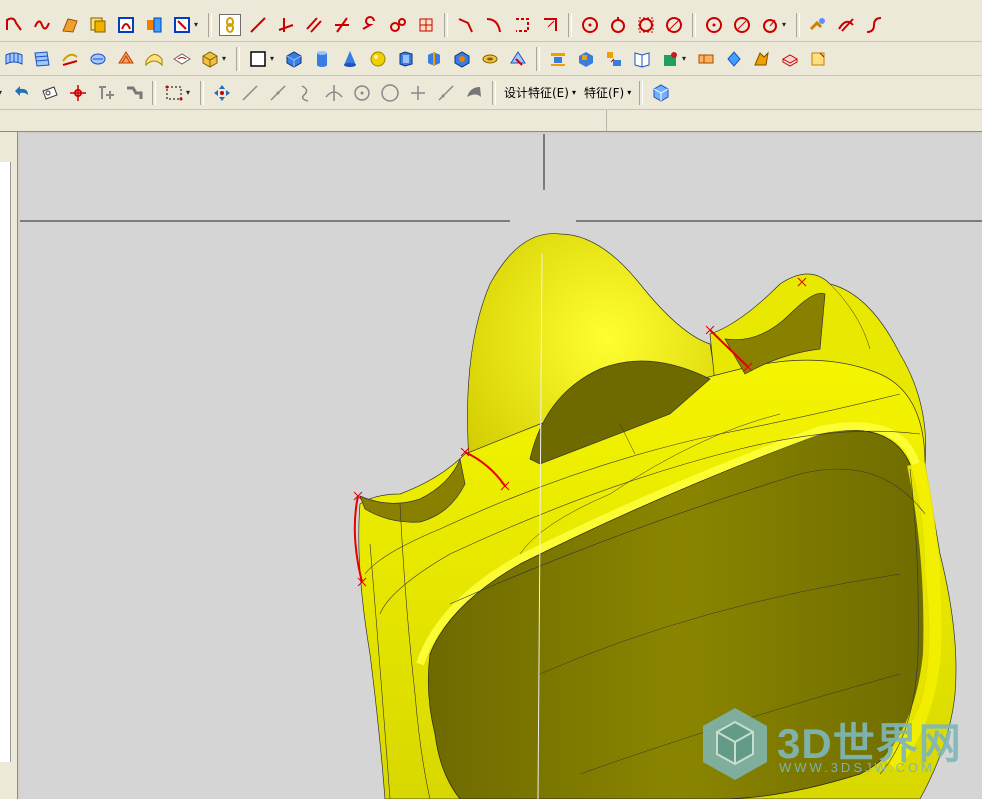 This screenshot has height=799, width=982. What do you see at coordinates (230, 24) in the screenshot?
I see `select-icon` at bounding box center [230, 24].